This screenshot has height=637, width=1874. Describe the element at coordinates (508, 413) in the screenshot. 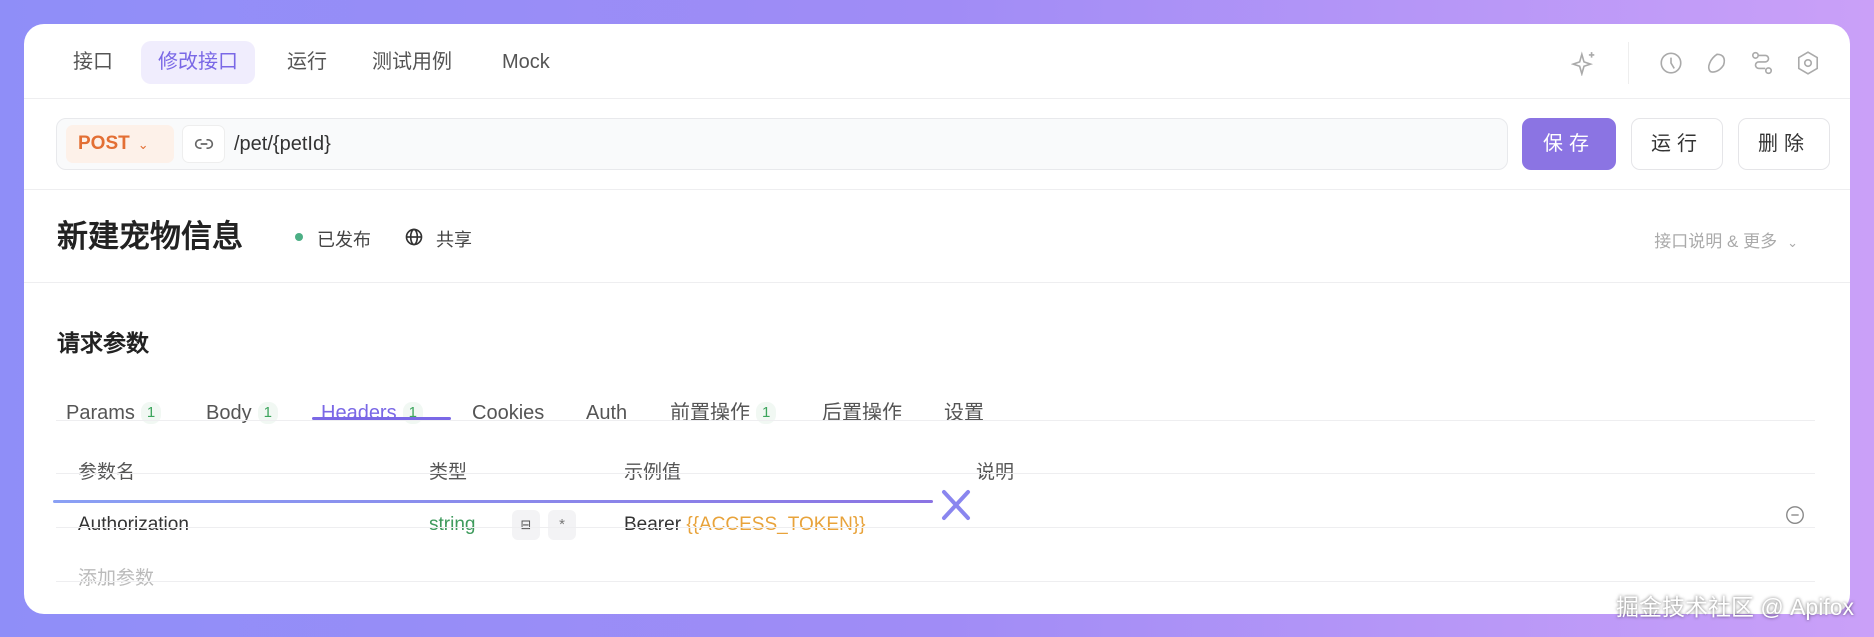

I see `tab-cookies: Cookies` at that location.